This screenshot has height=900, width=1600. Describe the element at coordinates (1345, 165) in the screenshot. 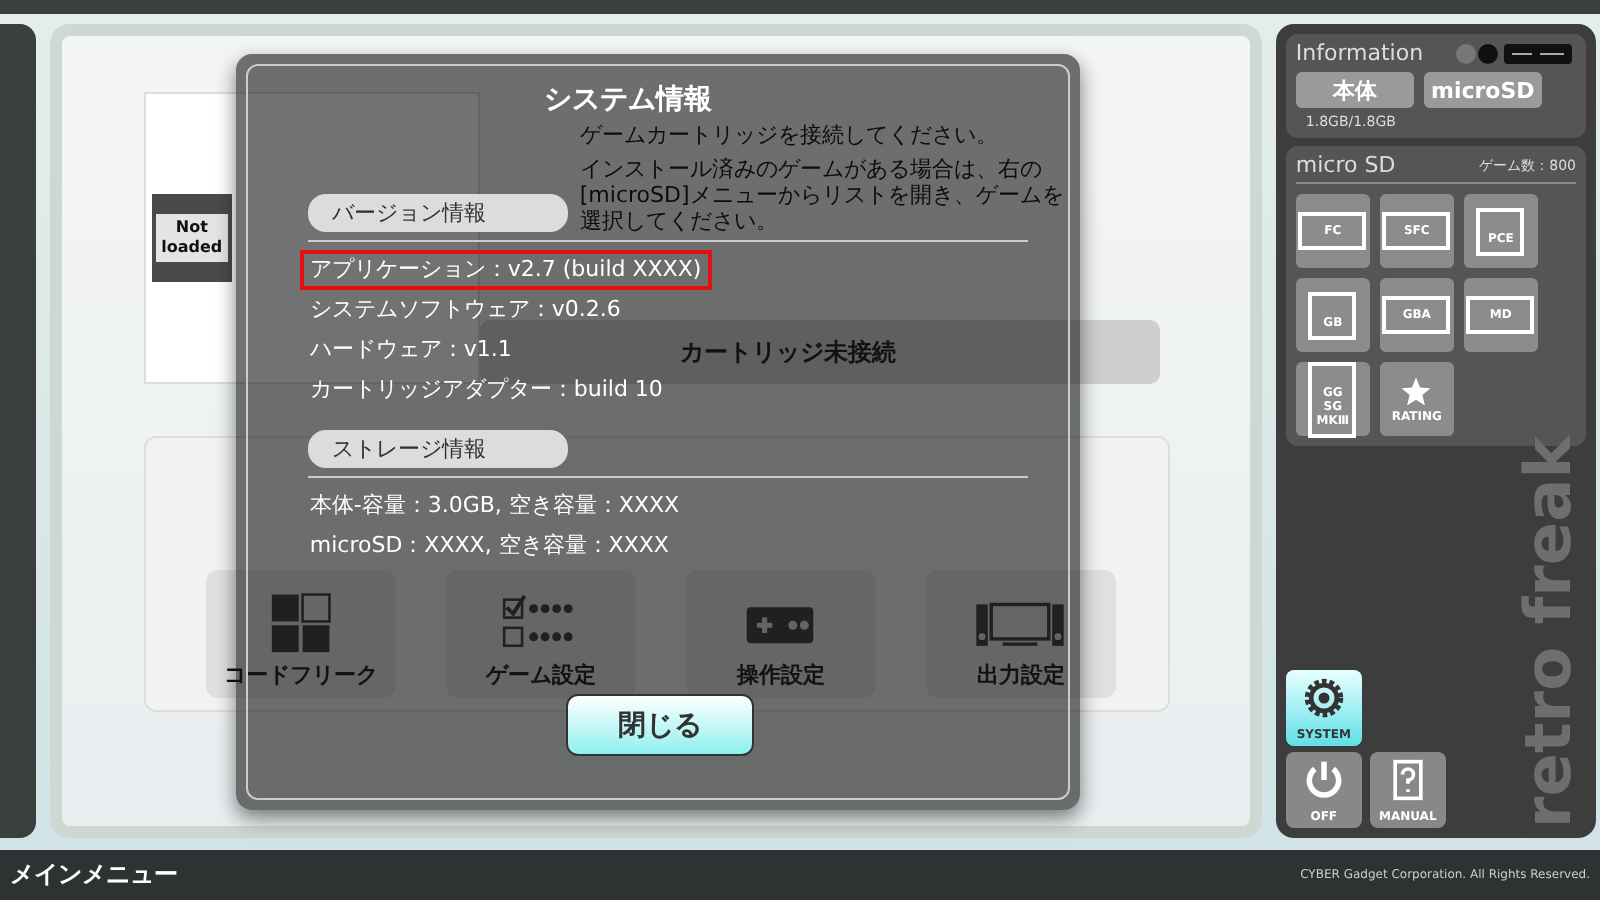

I see `micro-sd-title: micro SD` at that location.